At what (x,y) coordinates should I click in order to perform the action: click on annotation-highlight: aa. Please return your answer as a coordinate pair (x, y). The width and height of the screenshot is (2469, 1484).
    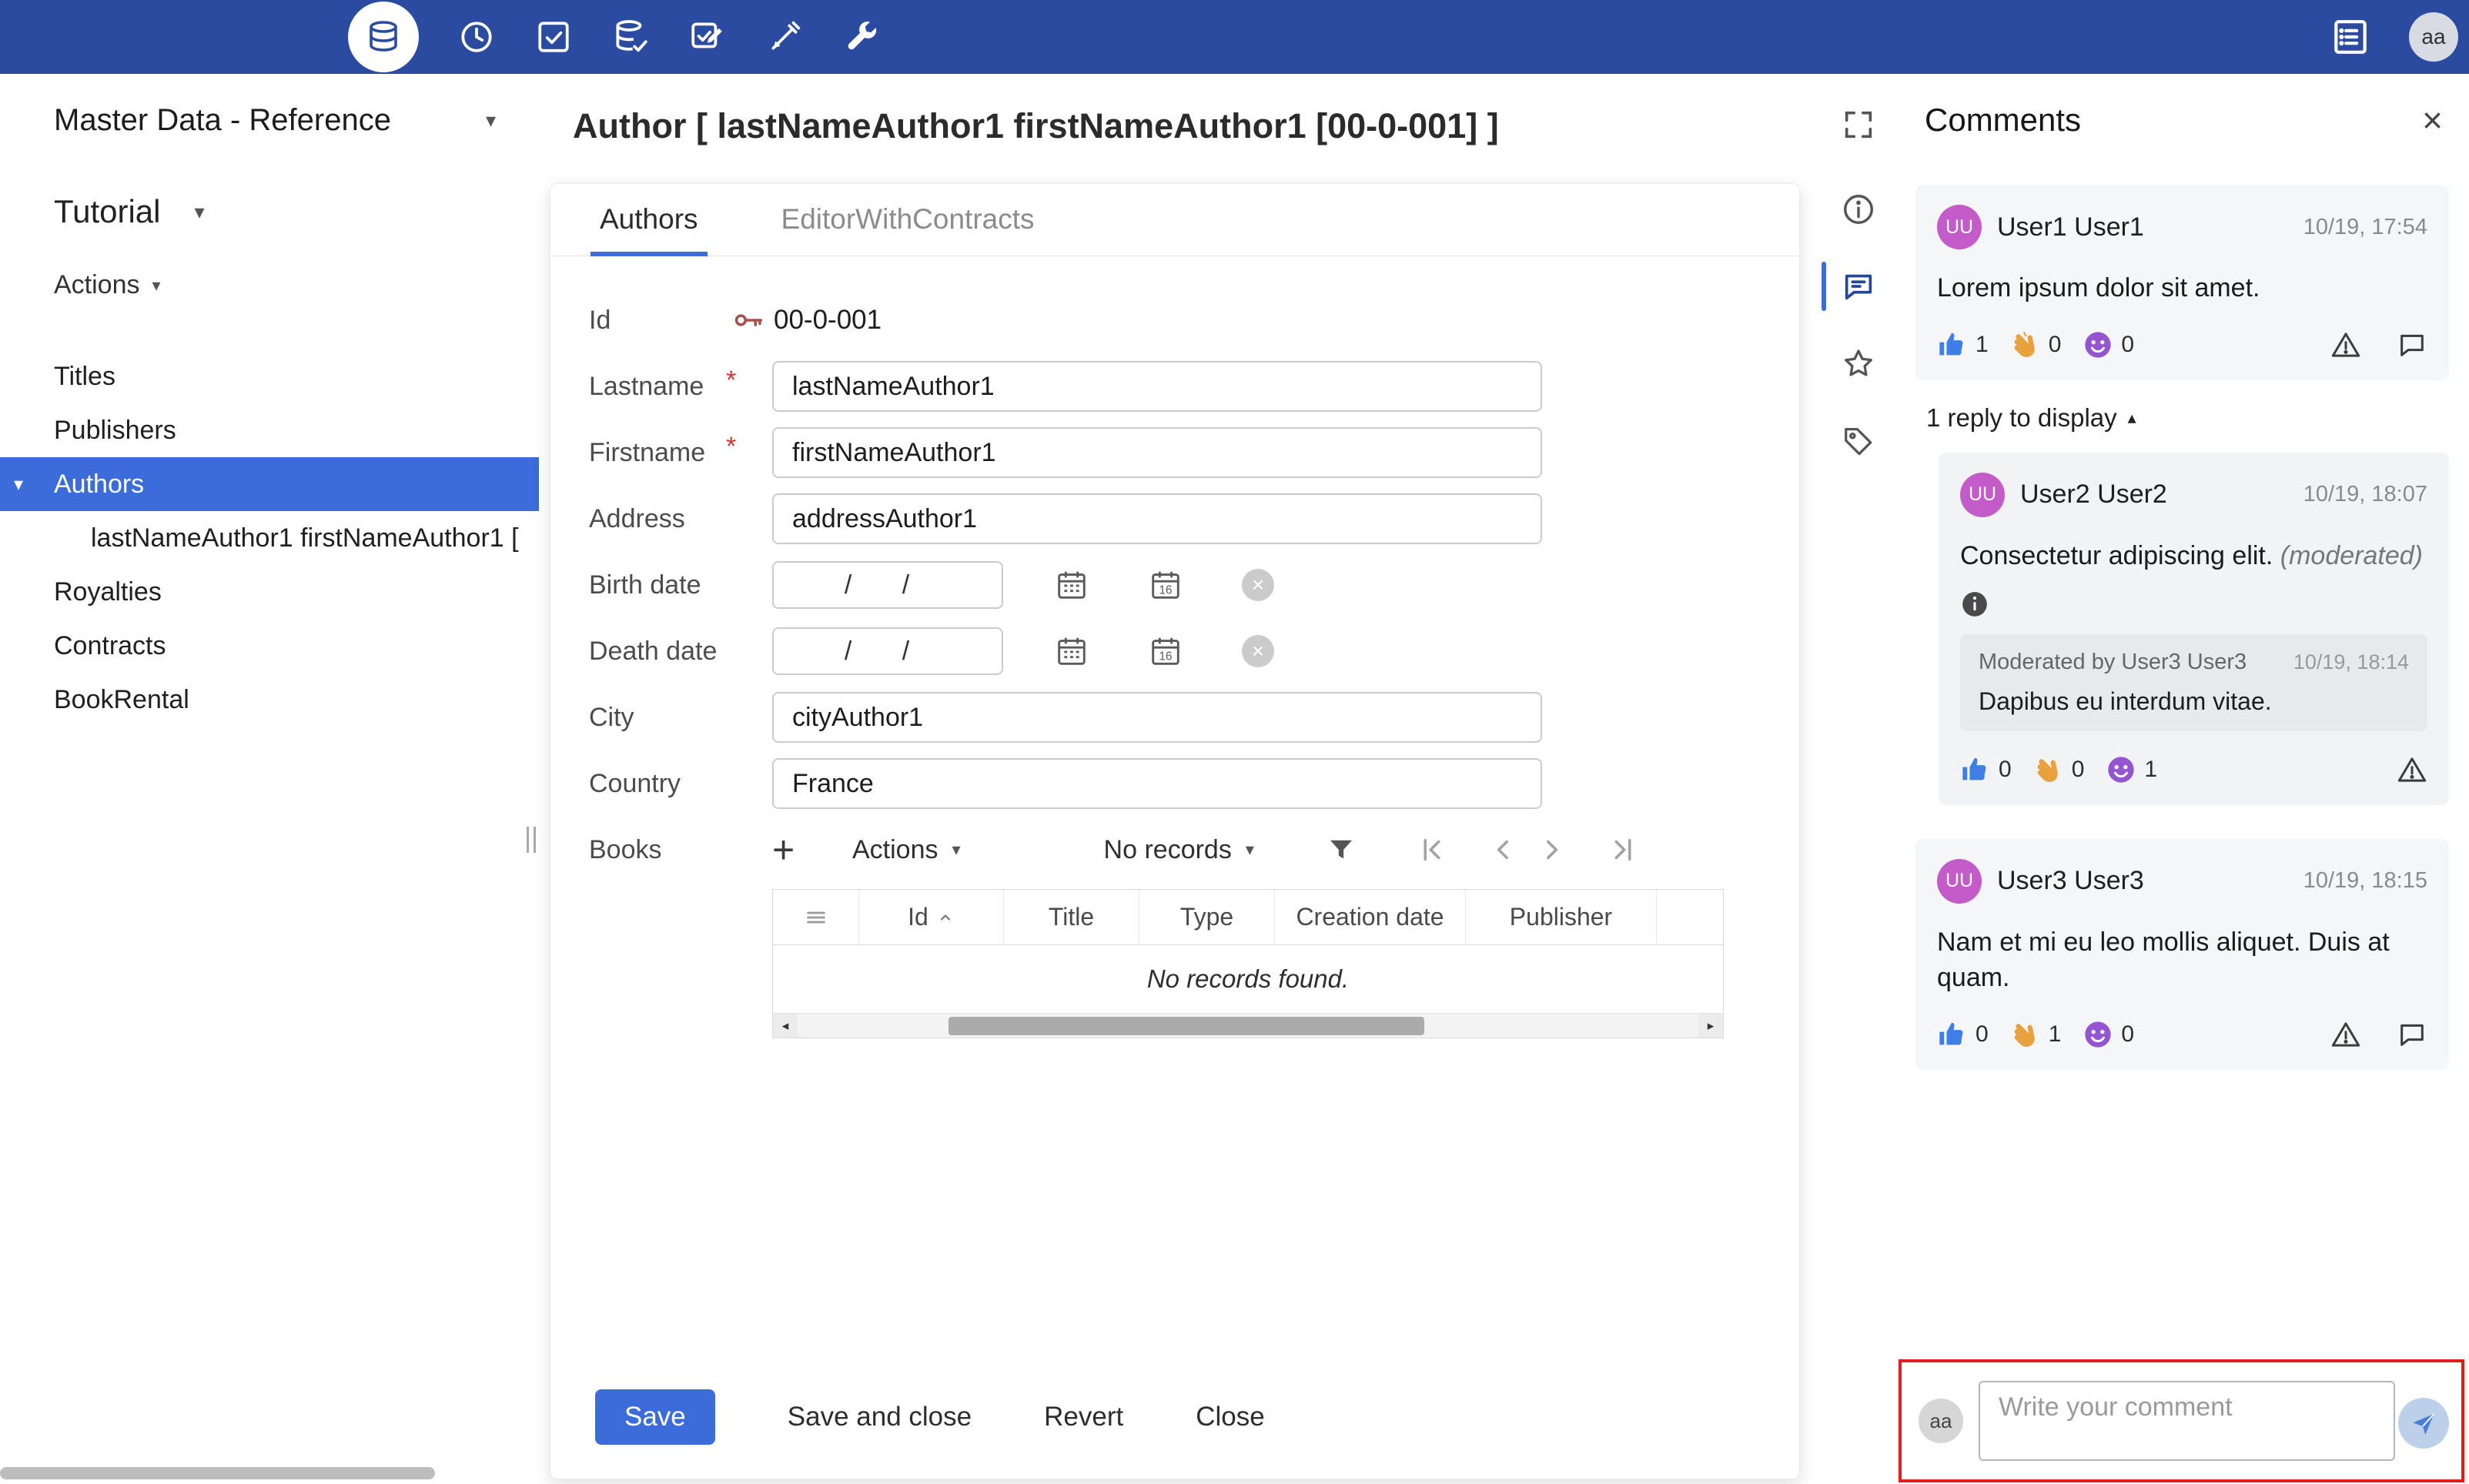
    Looking at the image, I should click on (2181, 1420).